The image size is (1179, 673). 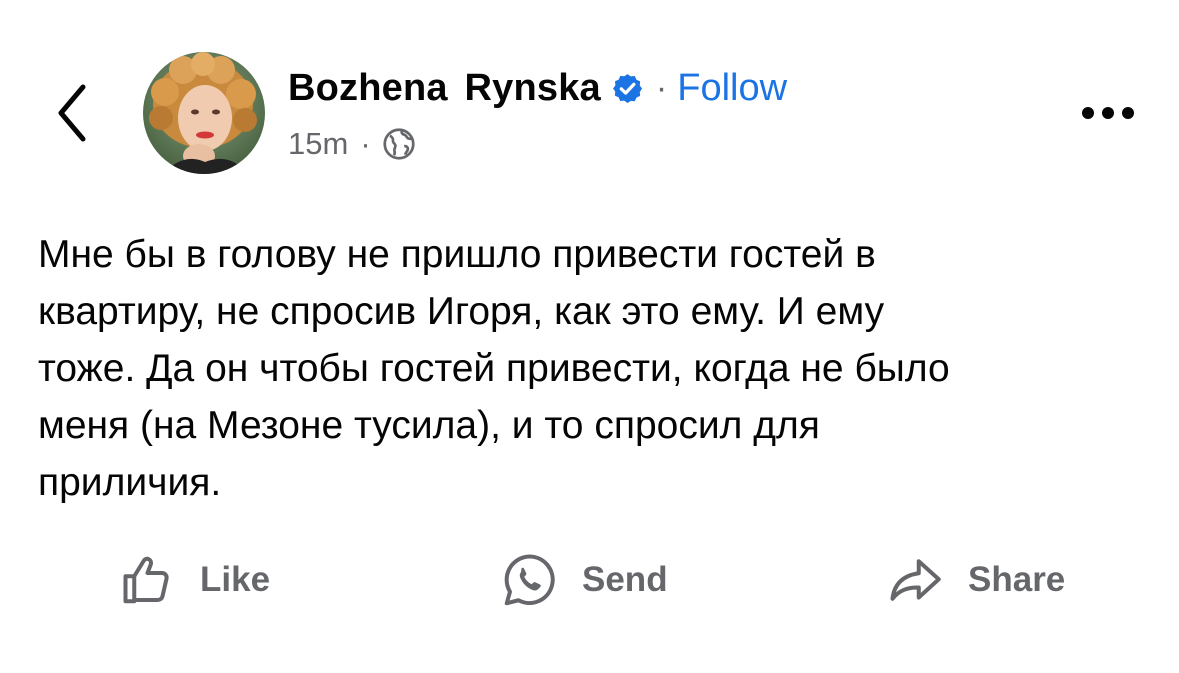 I want to click on send-button: Send, so click(x=584, y=580).